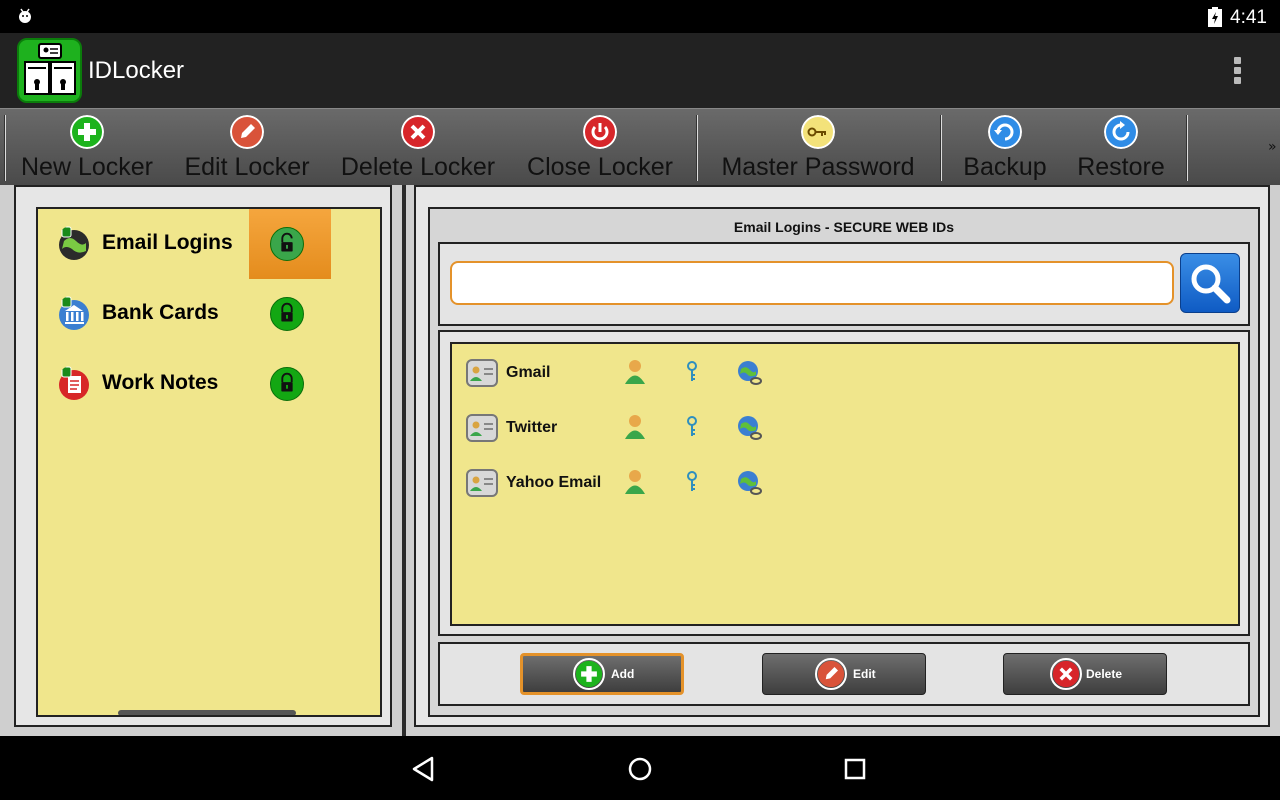  I want to click on magnifier-icon, so click(1211, 284).